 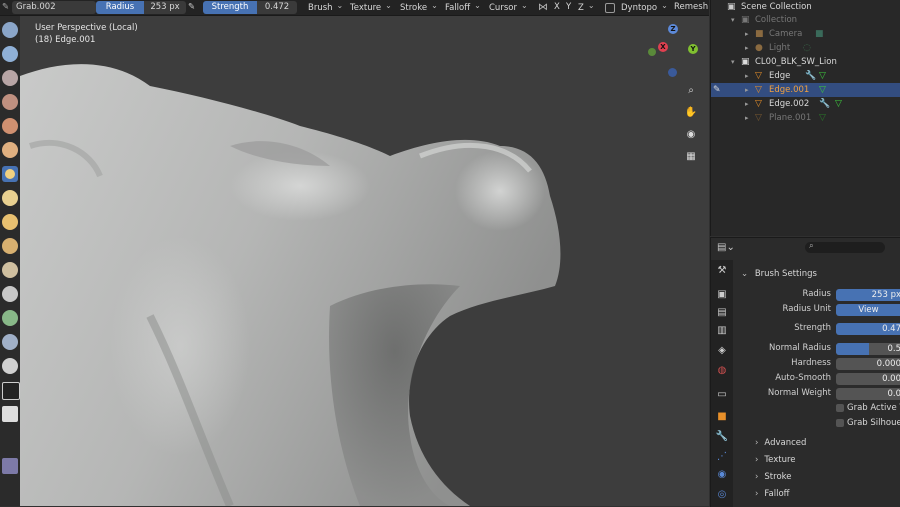 What do you see at coordinates (726, 247) in the screenshot?
I see `editor-type-icon: ▤⌄` at bounding box center [726, 247].